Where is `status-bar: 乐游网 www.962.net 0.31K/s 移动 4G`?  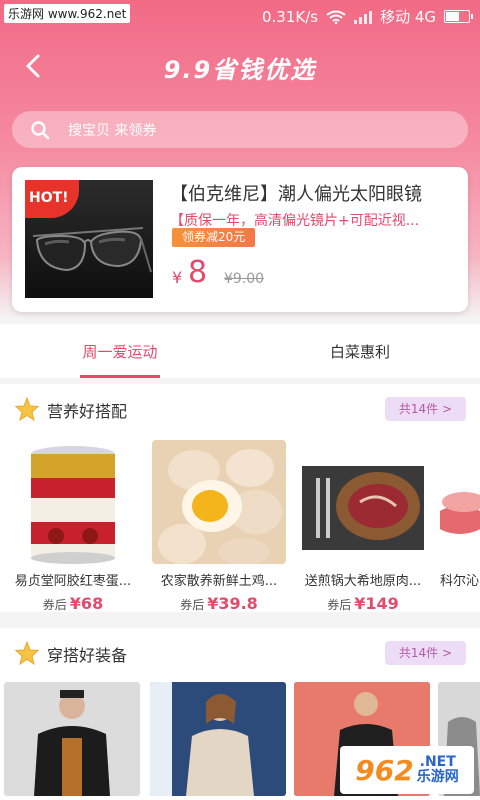
status-bar: 乐游网 www.962.net 0.31K/s 移动 4G is located at coordinates (240, 16).